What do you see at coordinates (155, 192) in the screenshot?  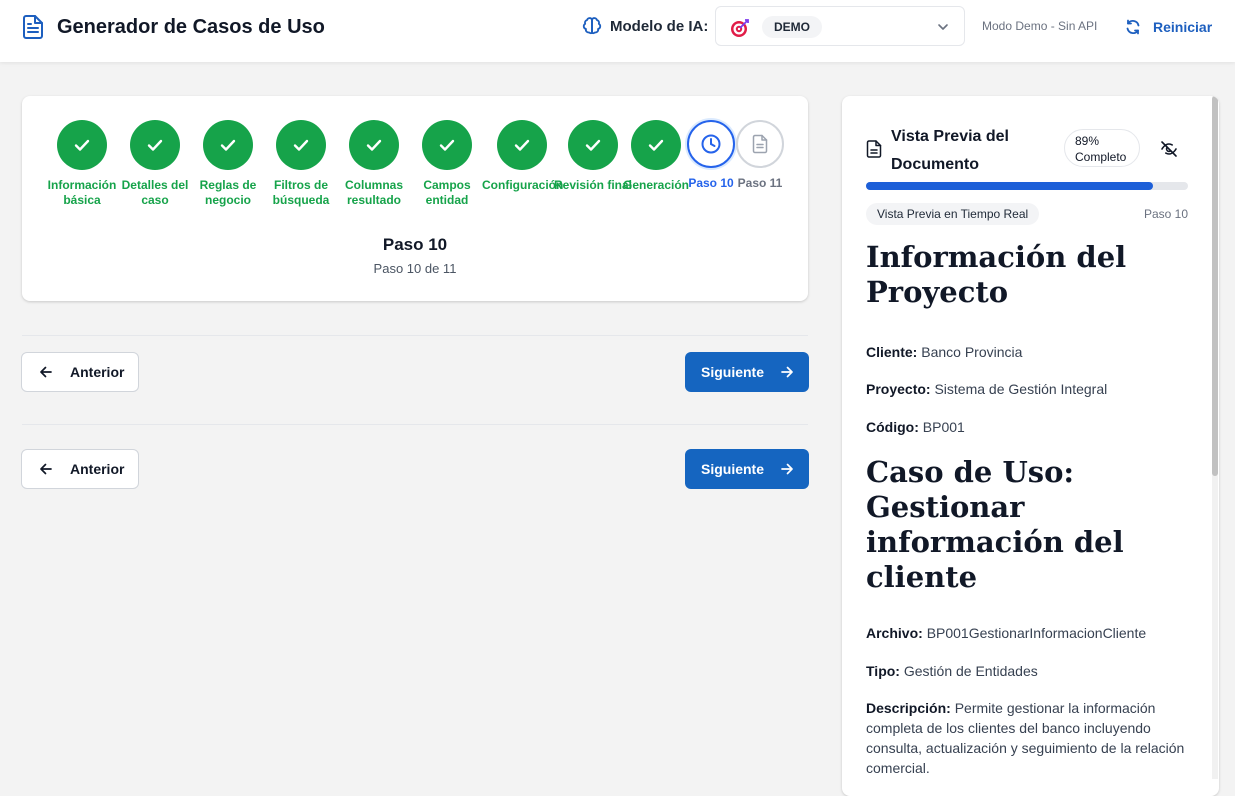 I see `step-label: Detalles del caso` at bounding box center [155, 192].